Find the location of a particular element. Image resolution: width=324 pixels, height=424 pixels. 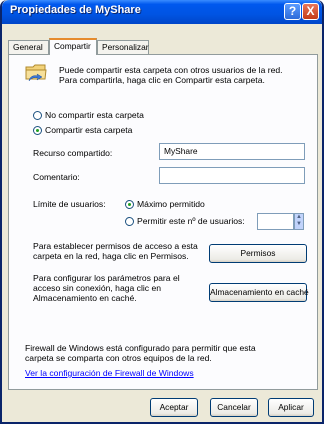

spin-up-icon: ▲ is located at coordinates (299, 217).